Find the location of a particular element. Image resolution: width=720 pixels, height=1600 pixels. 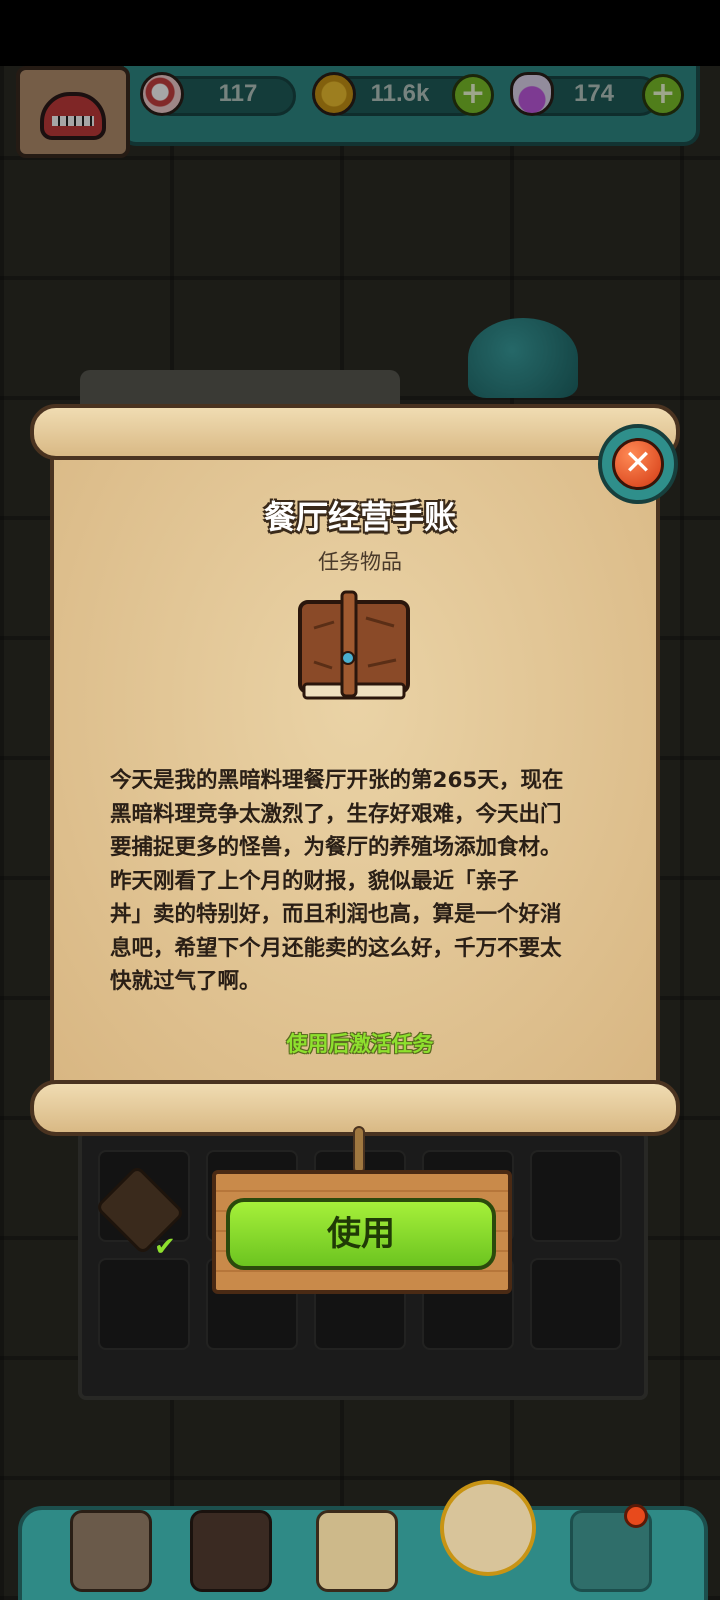

sign-rope is located at coordinates (359, 1150).